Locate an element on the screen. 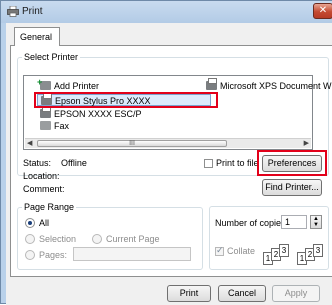 The image size is (332, 305). status-value: Offline is located at coordinates (74, 163).